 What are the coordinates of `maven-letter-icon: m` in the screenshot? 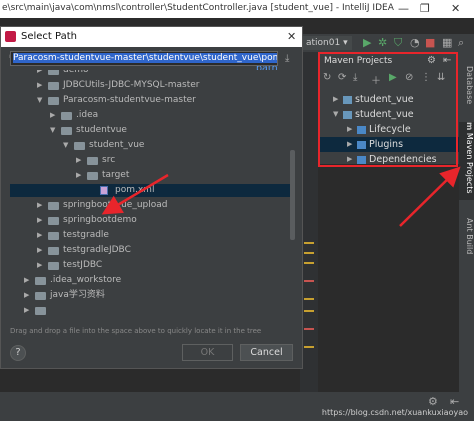 It's located at (469, 126).